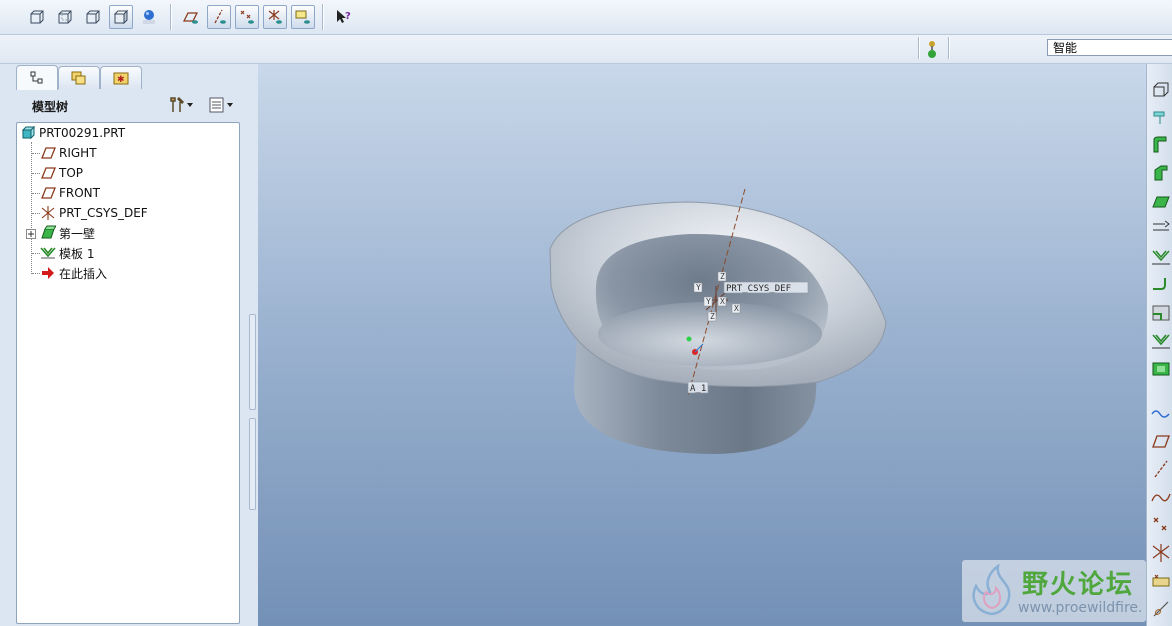 The width and height of the screenshot is (1172, 626). I want to click on datum-plane-toggle-button, so click(191, 17).